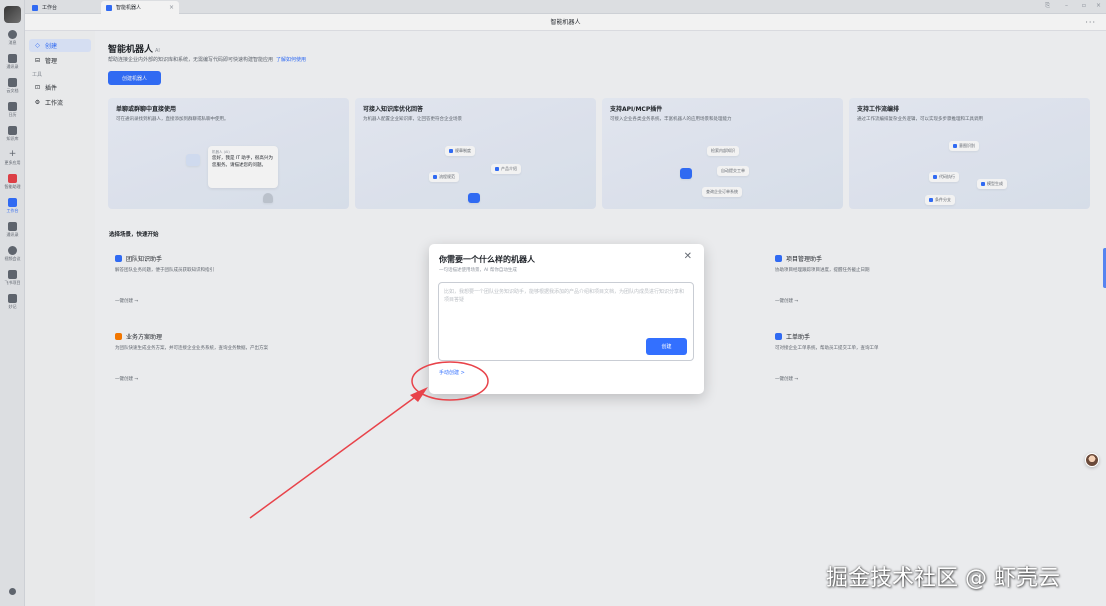 This screenshot has width=1106, height=606. What do you see at coordinates (1092, 460) in the screenshot?
I see `floating-assistant-avatar` at bounding box center [1092, 460].